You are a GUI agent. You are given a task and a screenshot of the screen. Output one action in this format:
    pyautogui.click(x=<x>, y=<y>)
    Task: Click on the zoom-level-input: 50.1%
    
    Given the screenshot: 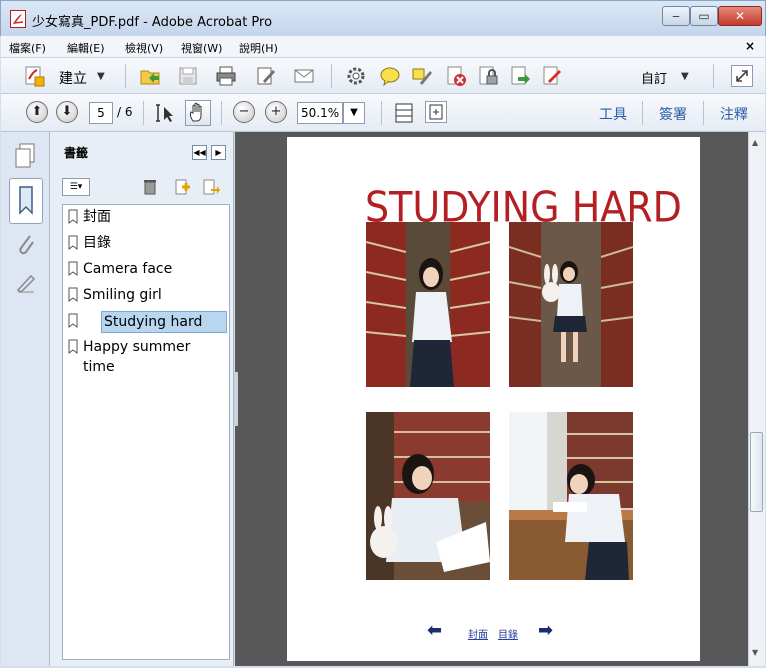 What is the action you would take?
    pyautogui.click(x=320, y=113)
    